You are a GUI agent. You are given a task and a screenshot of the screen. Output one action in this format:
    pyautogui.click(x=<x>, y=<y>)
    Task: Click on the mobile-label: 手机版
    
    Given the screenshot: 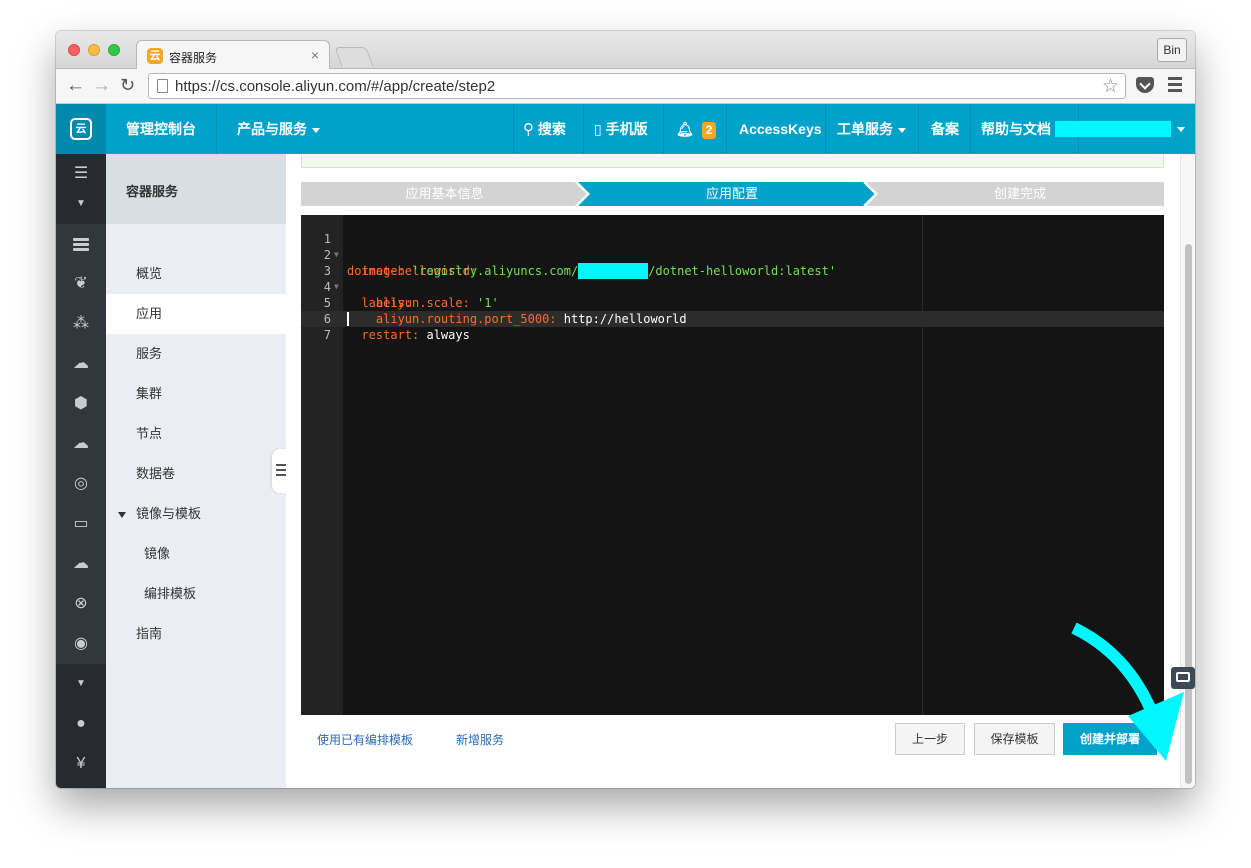 What is the action you would take?
    pyautogui.click(x=626, y=129)
    